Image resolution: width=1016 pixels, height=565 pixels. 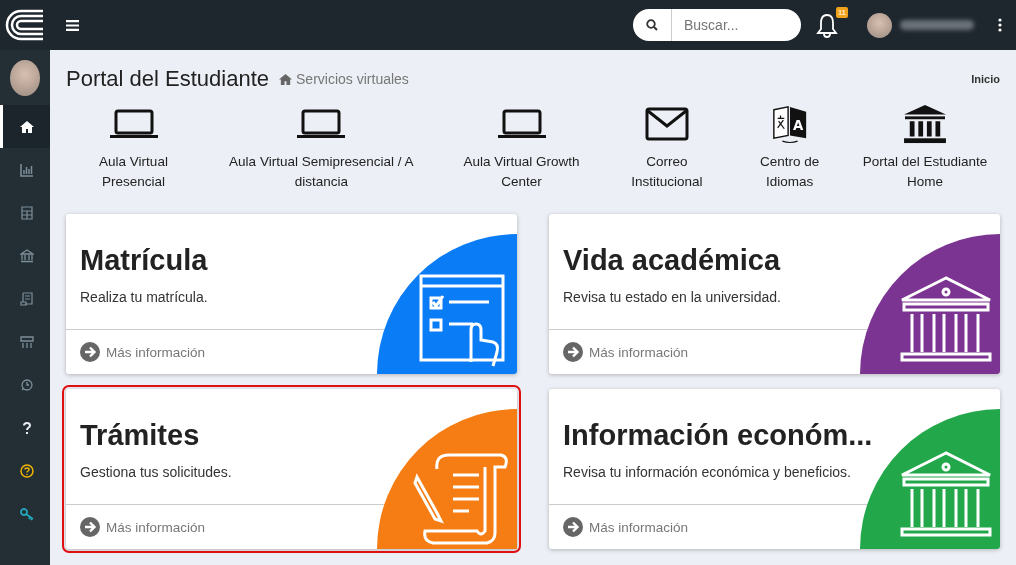 What do you see at coordinates (26, 212) in the screenshot?
I see `calendar-icon` at bounding box center [26, 212].